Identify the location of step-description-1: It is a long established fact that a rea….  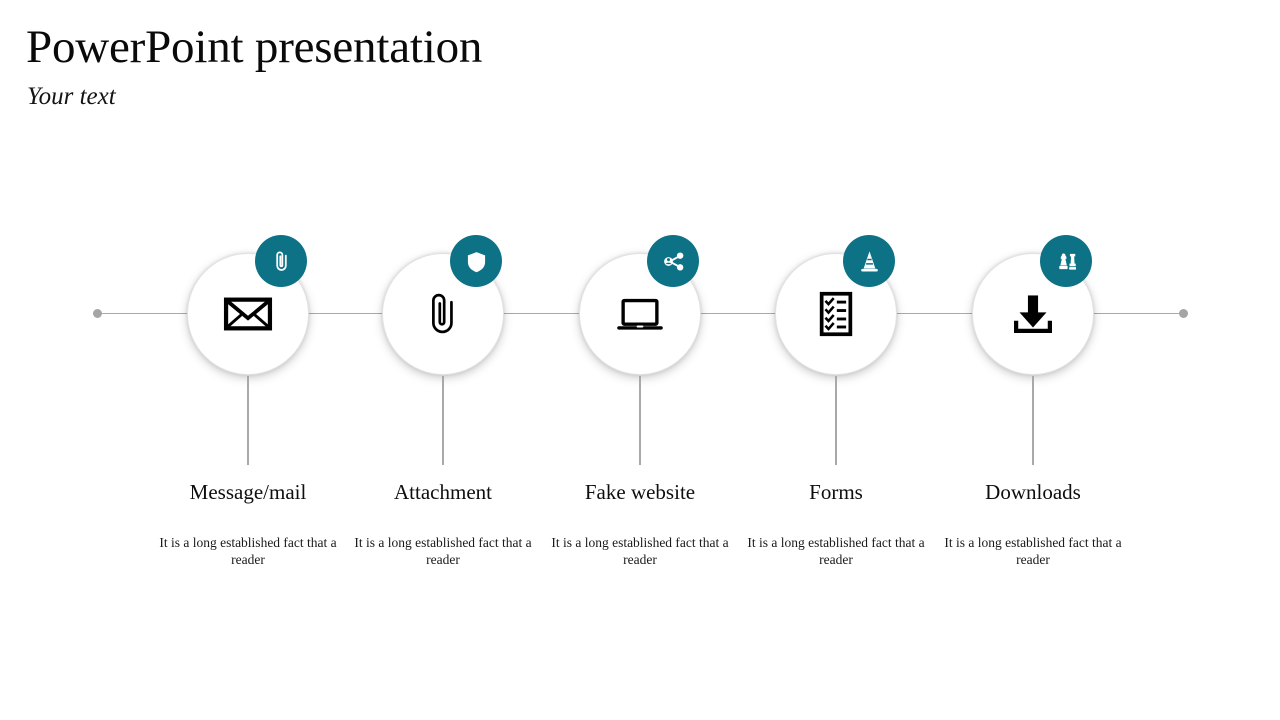
(248, 551).